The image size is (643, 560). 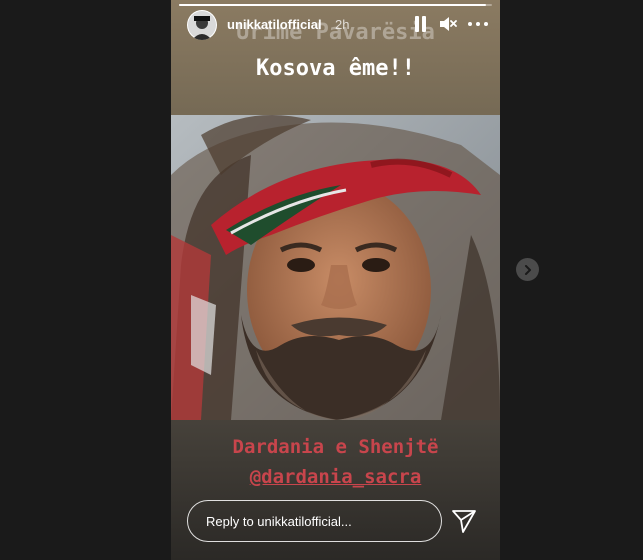 I want to click on story-progress-bar, so click(x=335, y=5).